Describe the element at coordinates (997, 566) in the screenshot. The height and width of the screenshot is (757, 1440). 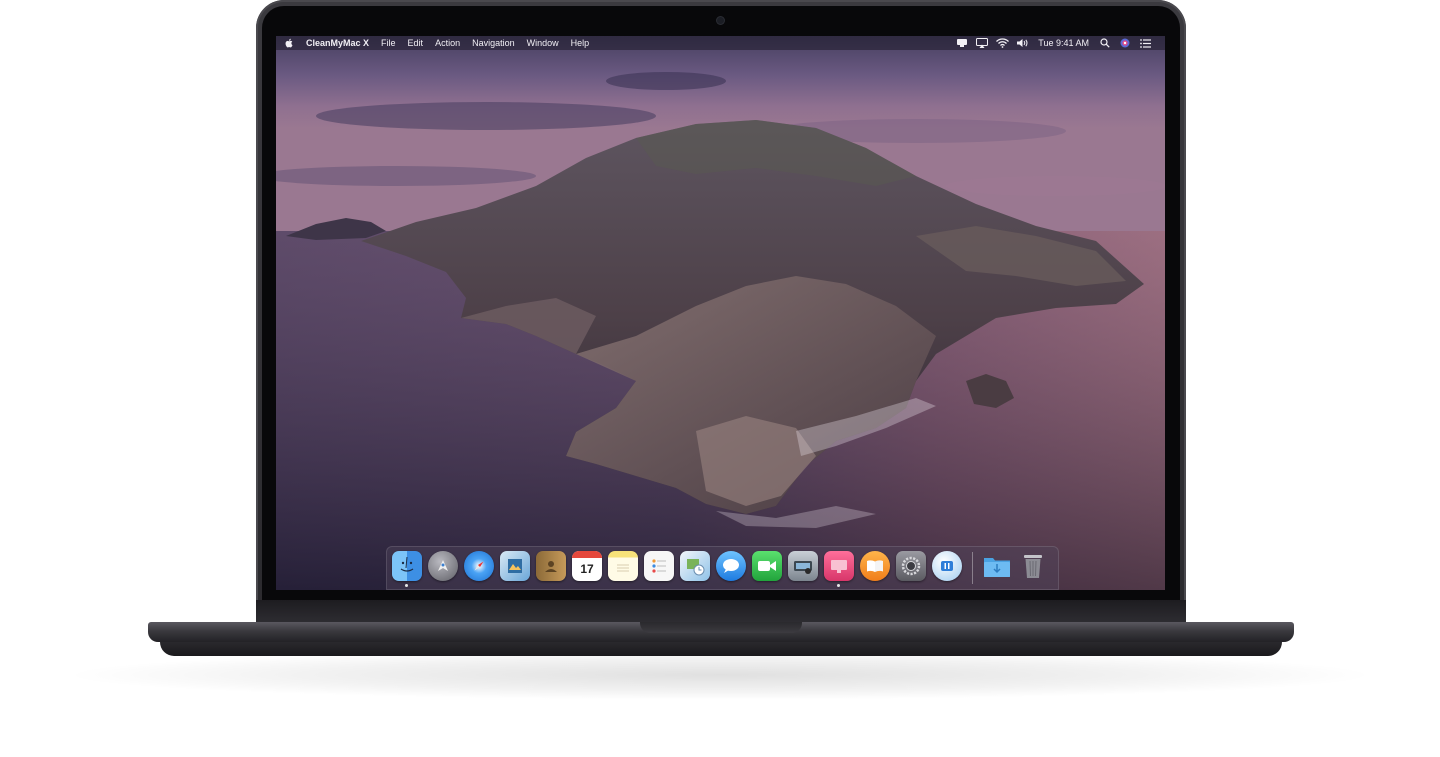
I see `downloads-folder-icon` at that location.